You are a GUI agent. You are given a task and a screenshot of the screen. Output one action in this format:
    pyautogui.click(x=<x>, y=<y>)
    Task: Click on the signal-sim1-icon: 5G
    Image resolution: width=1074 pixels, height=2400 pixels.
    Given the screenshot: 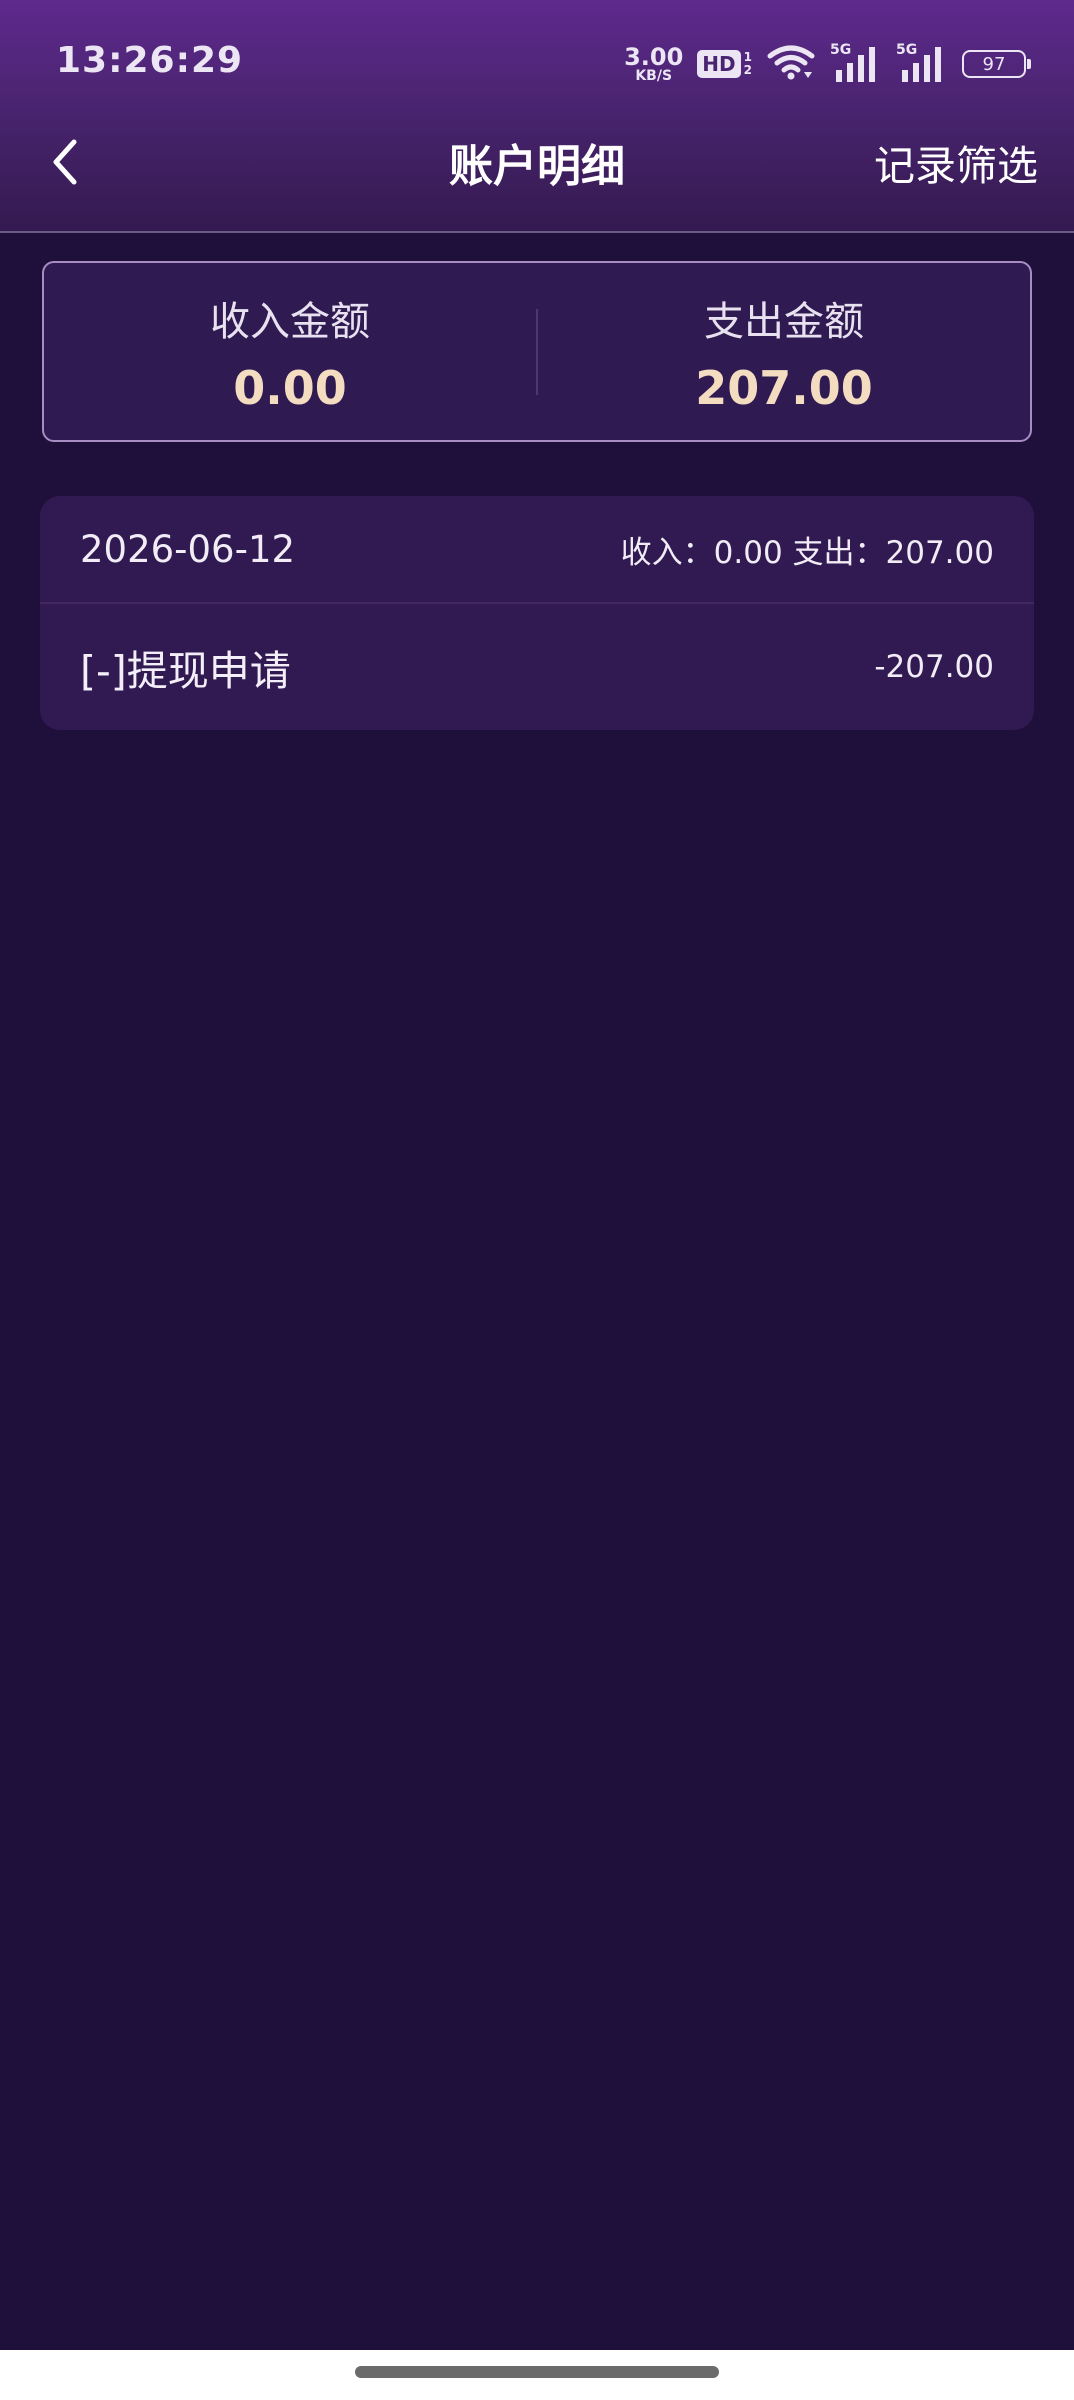 What is the action you would take?
    pyautogui.click(x=856, y=63)
    